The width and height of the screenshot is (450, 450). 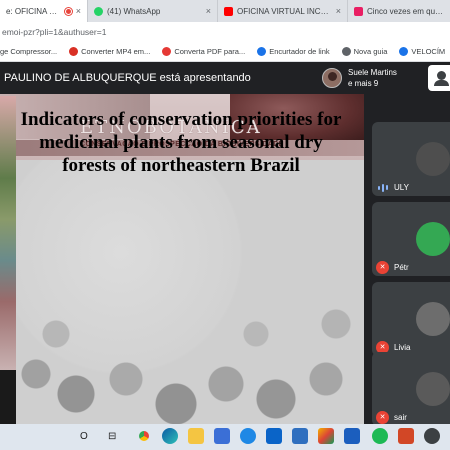 What do you see at coordinates (441, 83) in the screenshot?
I see `person-body-icon` at bounding box center [441, 83].